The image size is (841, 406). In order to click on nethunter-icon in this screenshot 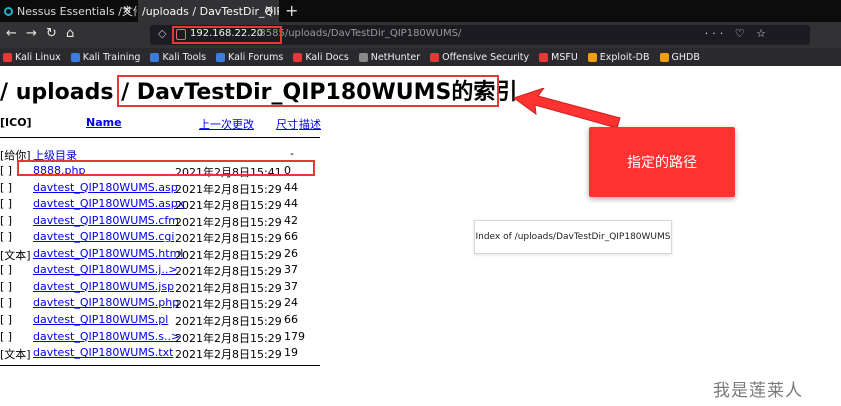, I will do `click(363, 57)`.